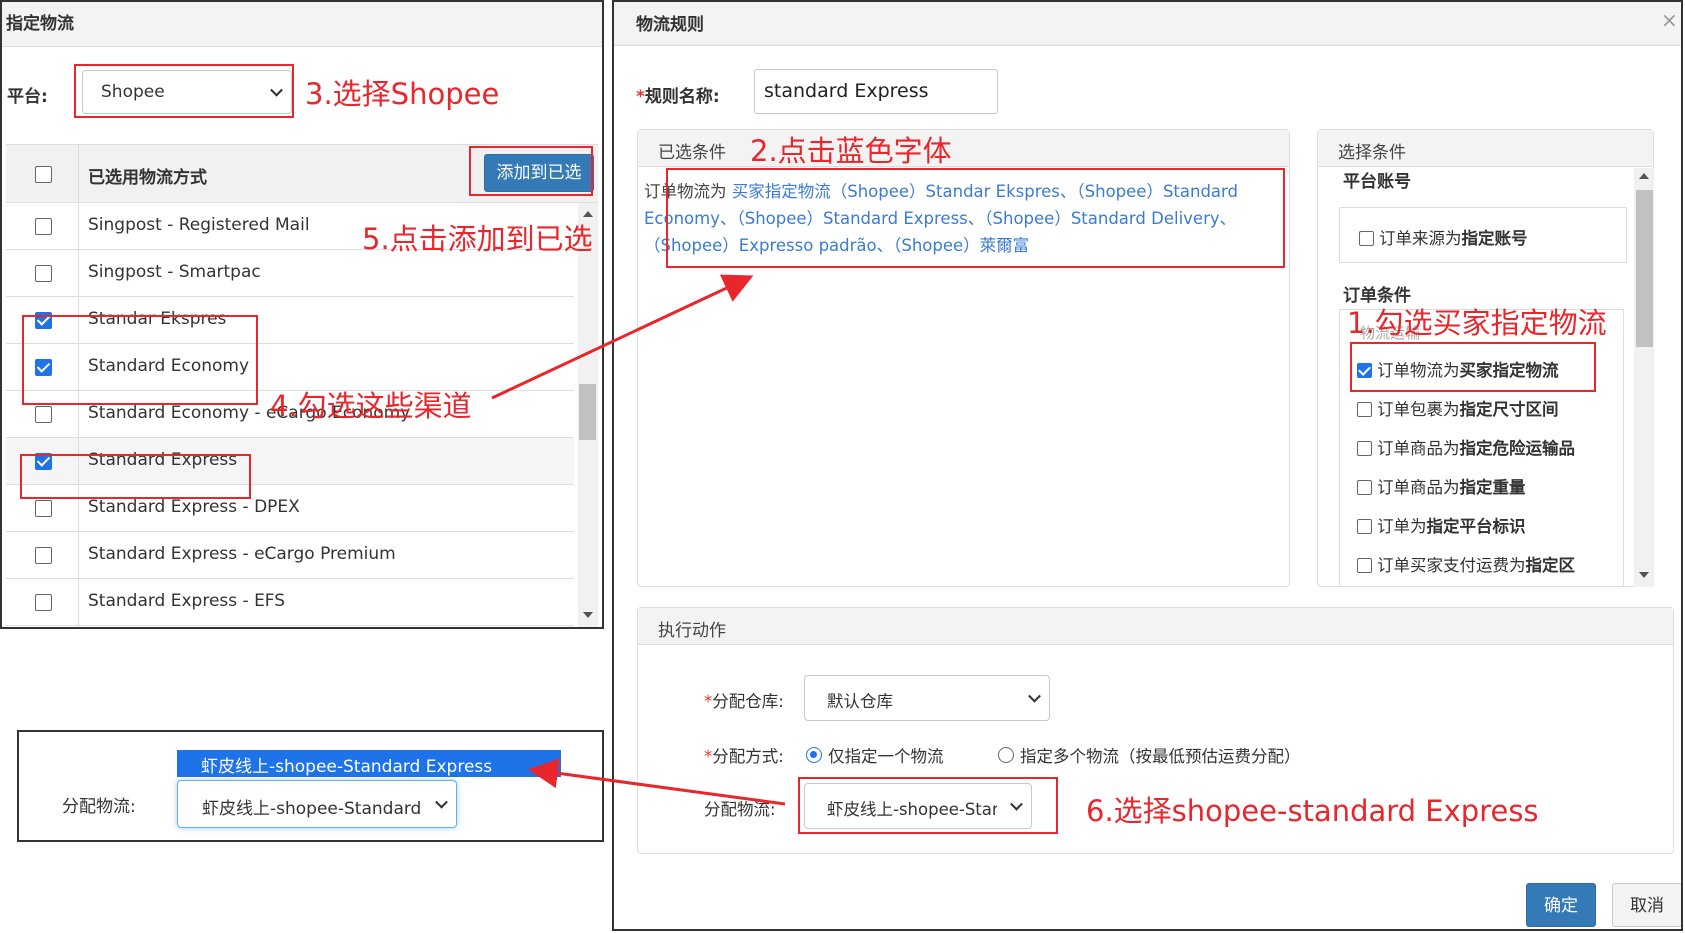 This screenshot has width=1685, height=933. I want to click on arrow-channels-to-conditions, so click(622, 337).